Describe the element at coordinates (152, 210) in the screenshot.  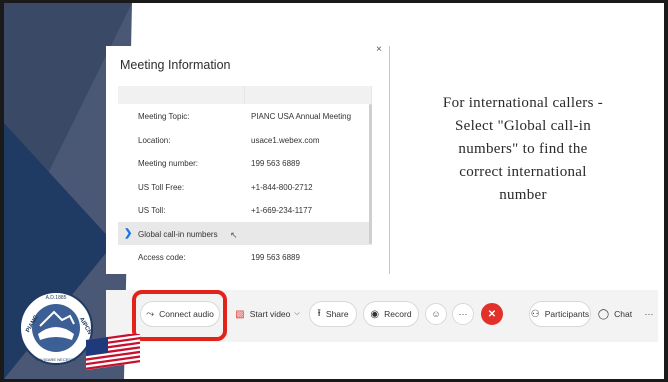
I see `row-label: US Toll:` at that location.